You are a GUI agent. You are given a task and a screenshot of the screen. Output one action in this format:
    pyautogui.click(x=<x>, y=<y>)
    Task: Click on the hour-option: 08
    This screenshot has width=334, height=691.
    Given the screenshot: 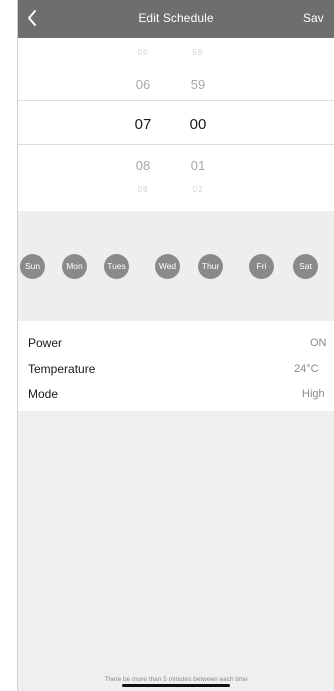 What is the action you would take?
    pyautogui.click(x=143, y=165)
    